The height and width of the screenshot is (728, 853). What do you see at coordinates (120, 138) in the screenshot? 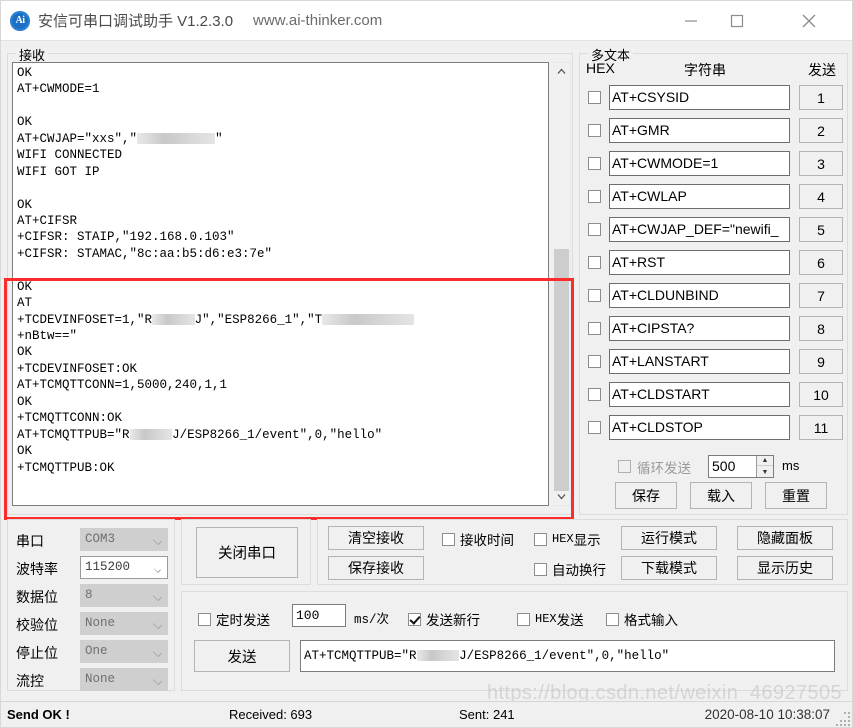
I see `receive-line: AT+CWJAP="xxs"," "` at bounding box center [120, 138].